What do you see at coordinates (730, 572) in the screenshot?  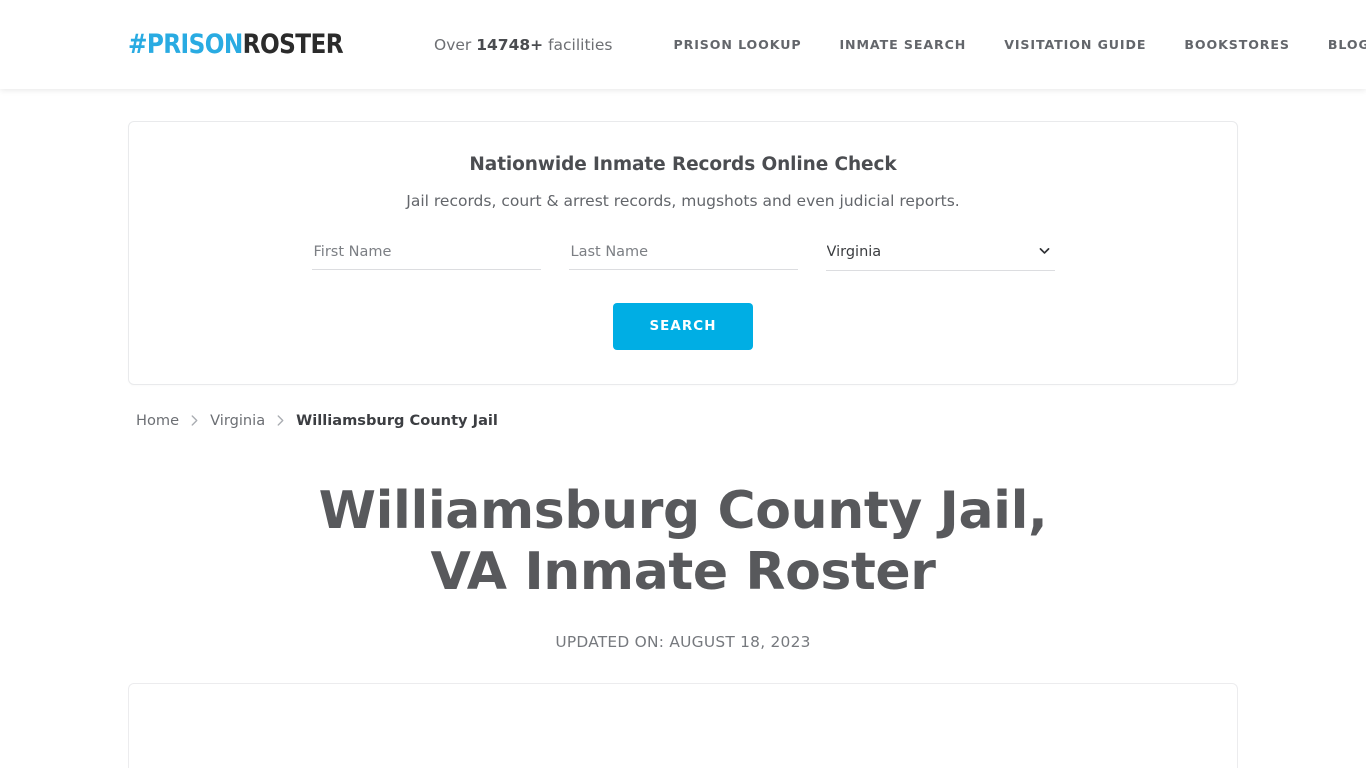 I see `page-title-line-2: Inmate Roster` at bounding box center [730, 572].